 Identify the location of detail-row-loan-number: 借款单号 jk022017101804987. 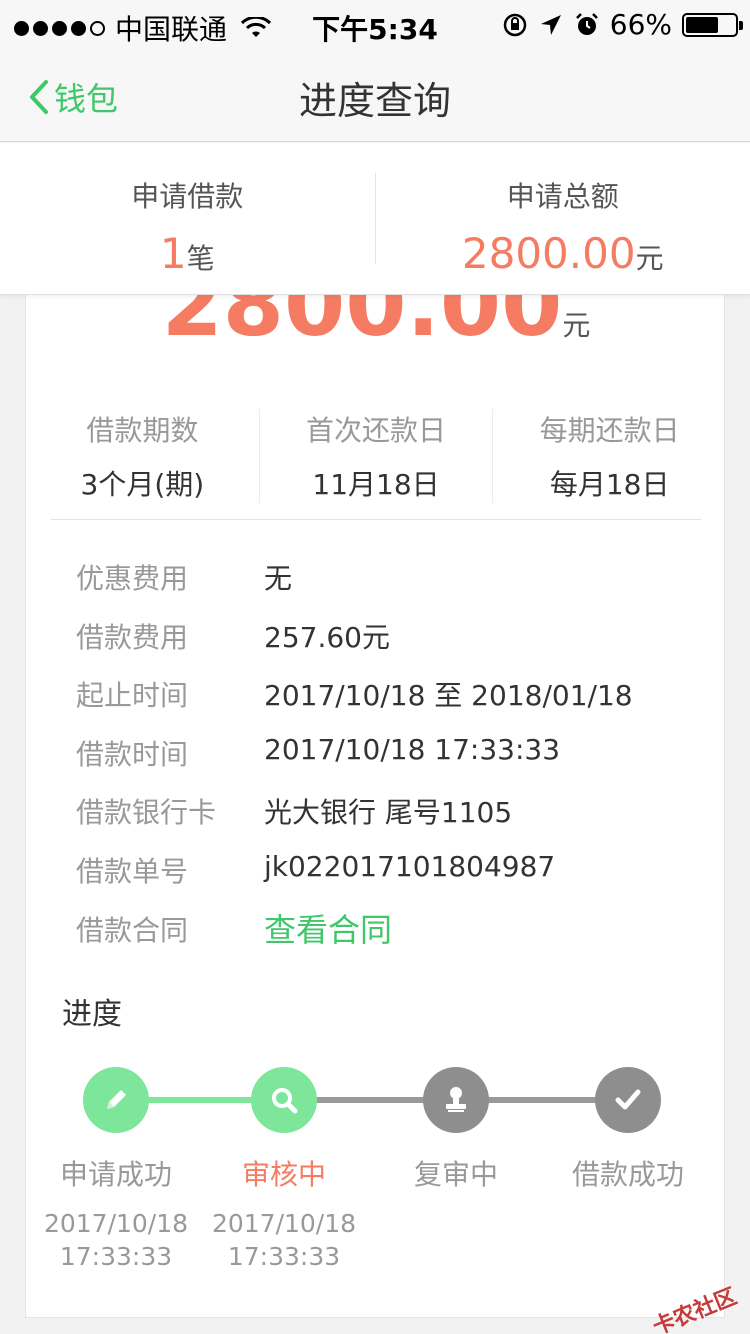
(386, 879).